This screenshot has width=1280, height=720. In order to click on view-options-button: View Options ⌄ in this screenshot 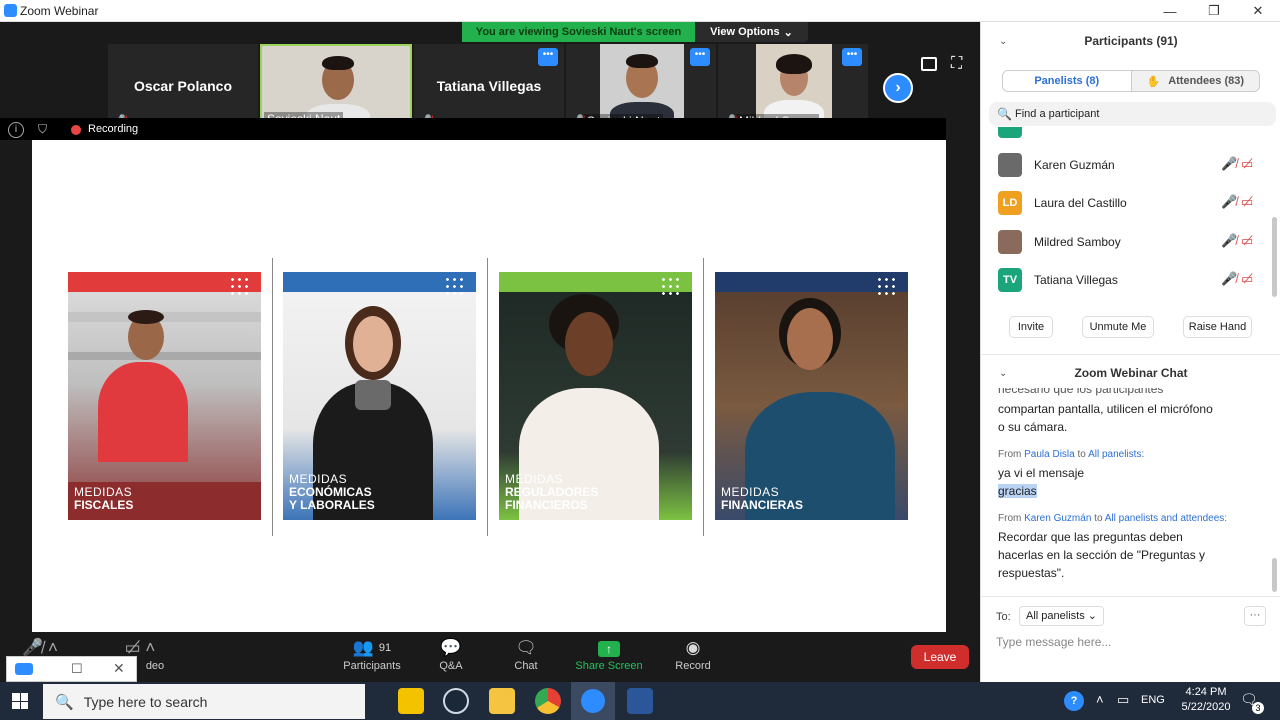, I will do `click(751, 32)`.